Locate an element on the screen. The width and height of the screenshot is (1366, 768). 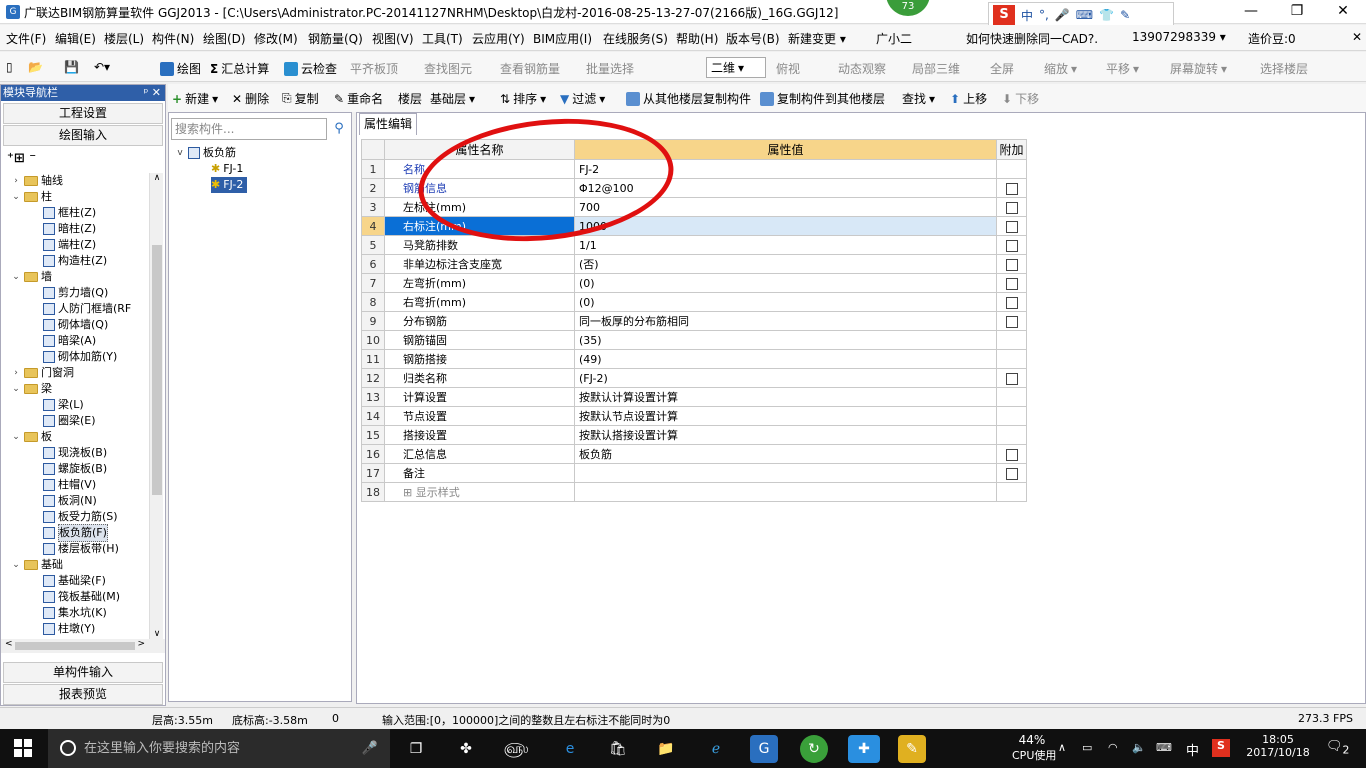
task-view-icon: ❐ is located at coordinates (416, 749).